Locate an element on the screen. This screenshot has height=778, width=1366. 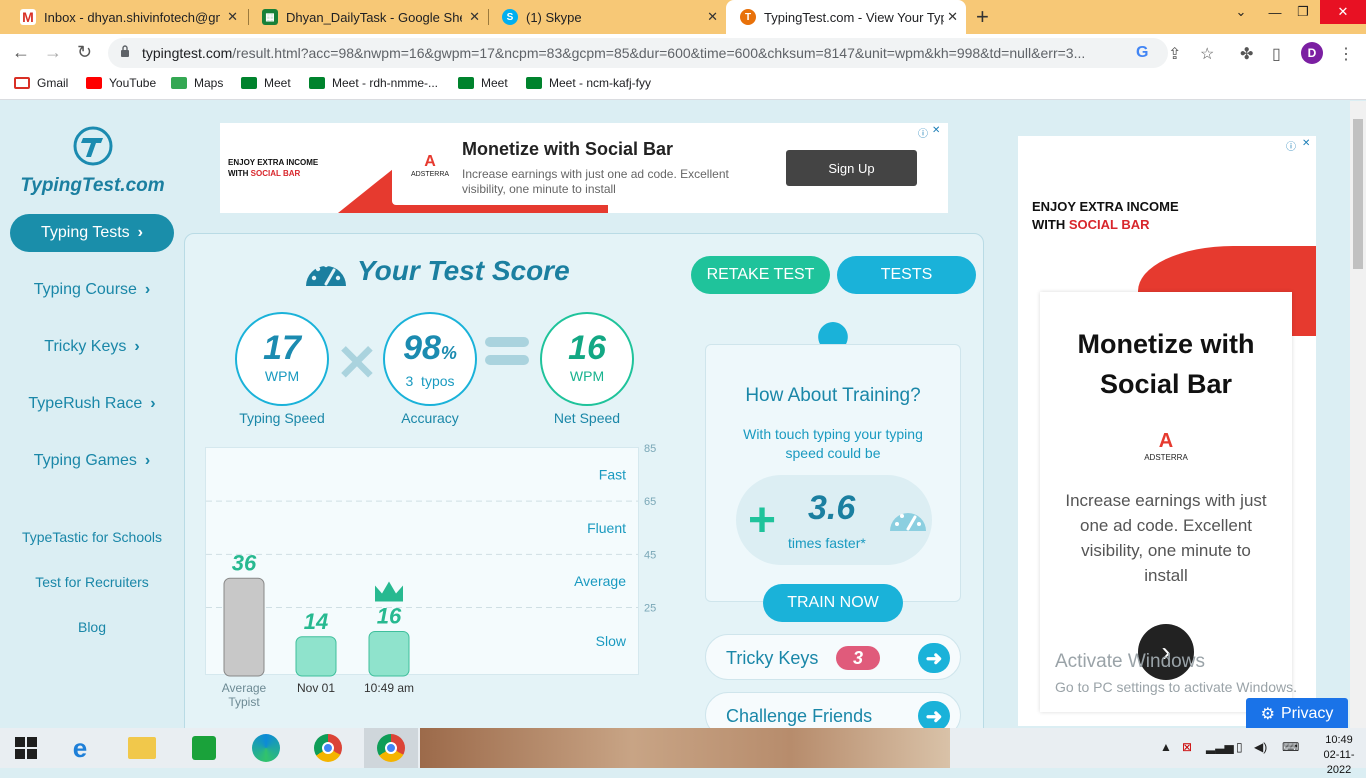
sidebar-item-label: Typing Tests is located at coordinates (85, 232).